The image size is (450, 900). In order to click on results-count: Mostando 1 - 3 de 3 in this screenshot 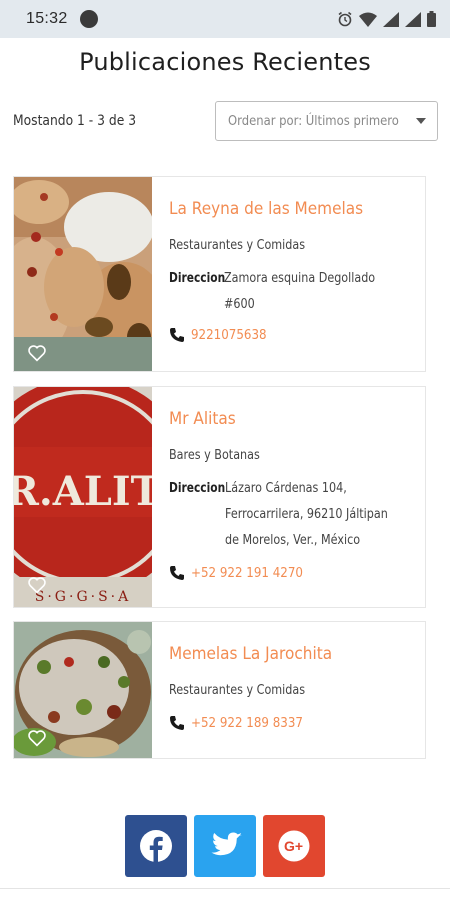, I will do `click(75, 121)`.